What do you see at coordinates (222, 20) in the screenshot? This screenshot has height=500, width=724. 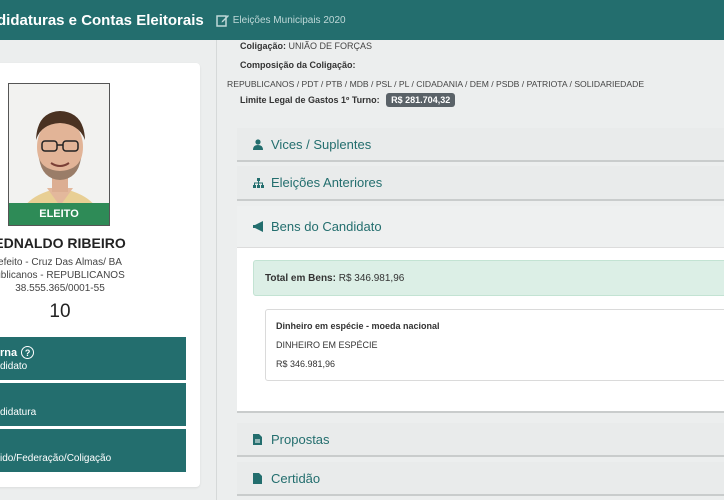 I see `edit-icon` at bounding box center [222, 20].